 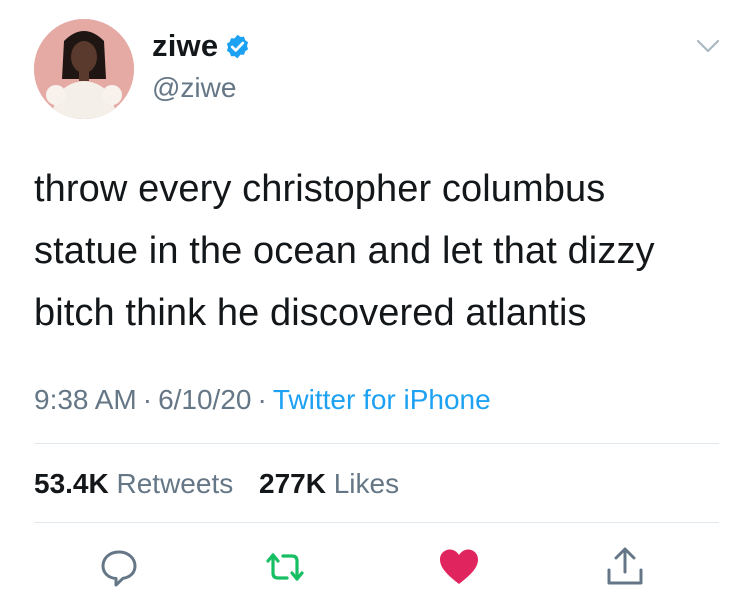 I want to click on chevron-down-icon, so click(x=708, y=47).